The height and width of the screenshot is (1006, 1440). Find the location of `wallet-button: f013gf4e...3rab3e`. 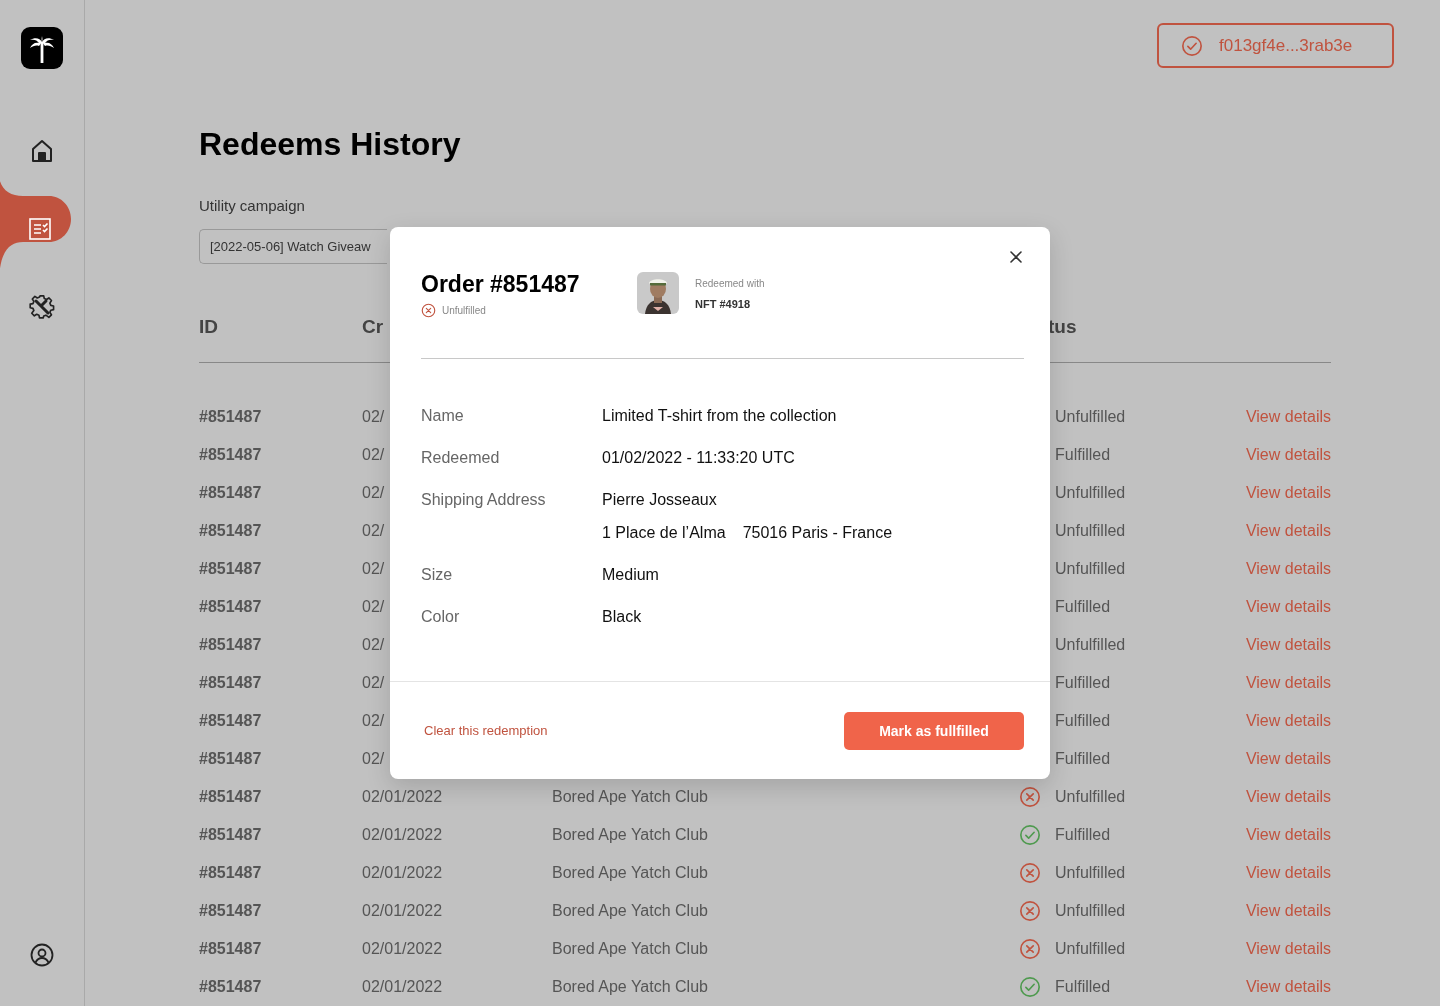

wallet-button: f013gf4e...3rab3e is located at coordinates (1275, 45).